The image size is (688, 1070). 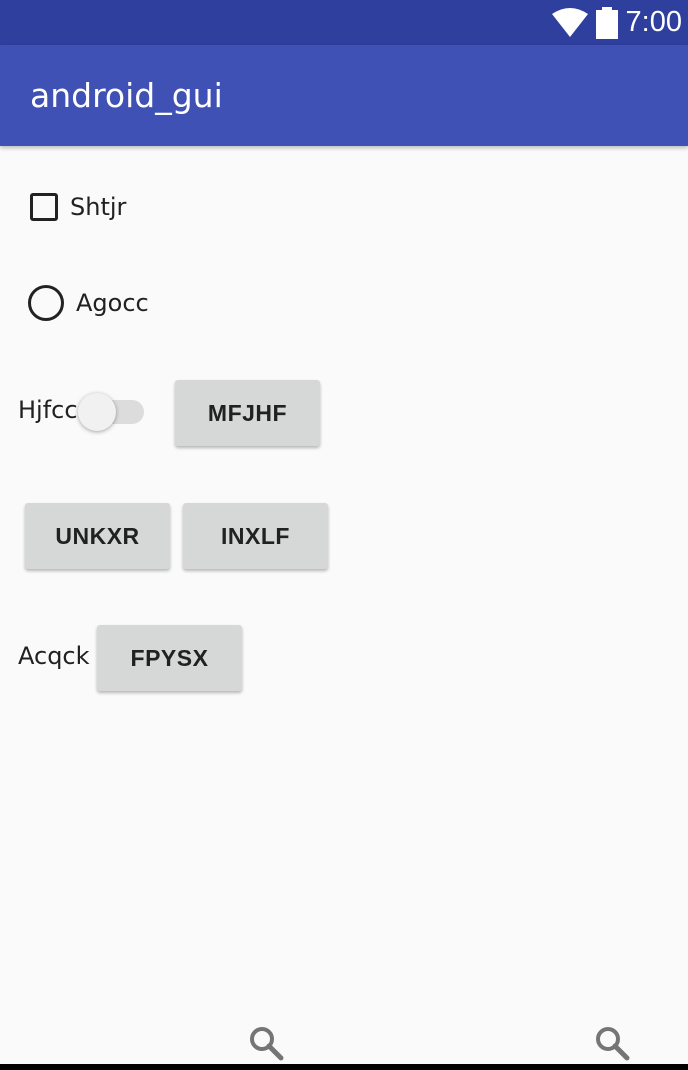 I want to click on unkxr-button: UNKXR, so click(x=97, y=536).